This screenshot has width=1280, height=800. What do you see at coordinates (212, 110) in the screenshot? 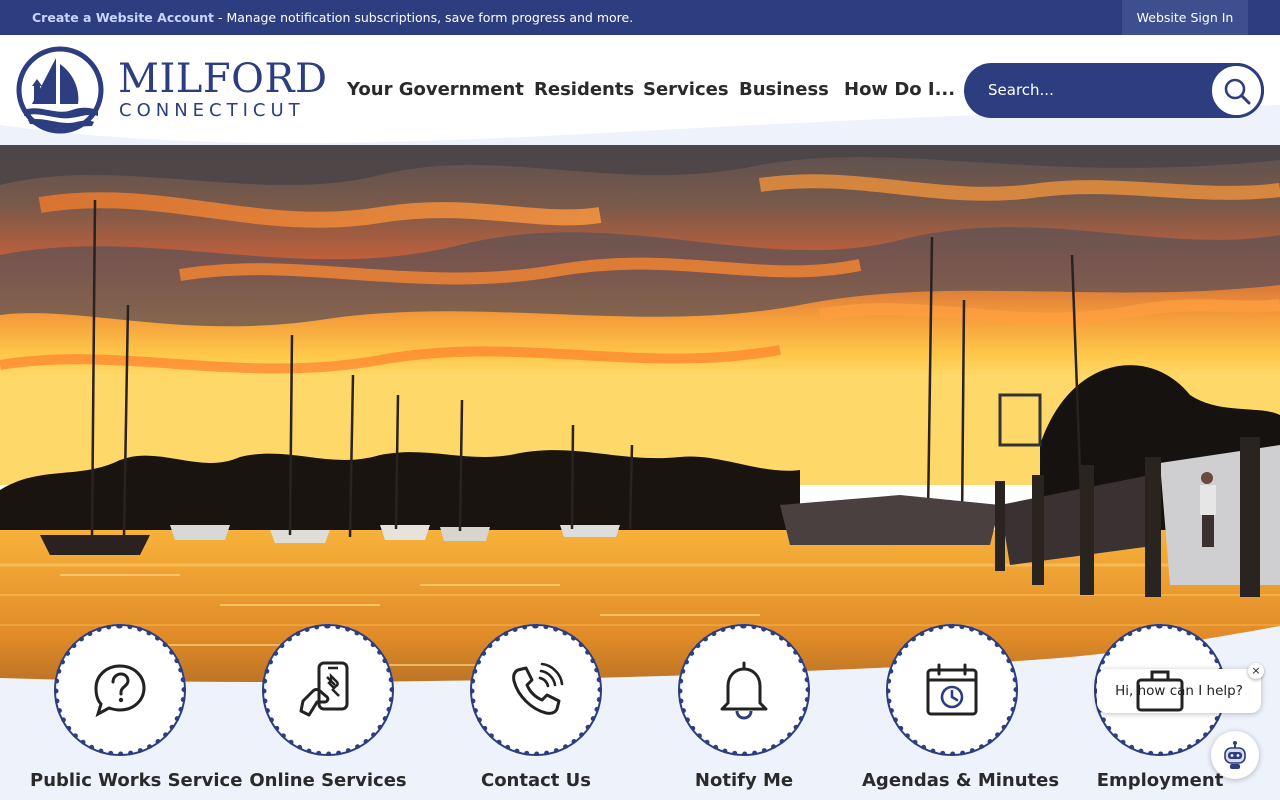
I see `brand-subtitle: CONNECTICUT` at bounding box center [212, 110].